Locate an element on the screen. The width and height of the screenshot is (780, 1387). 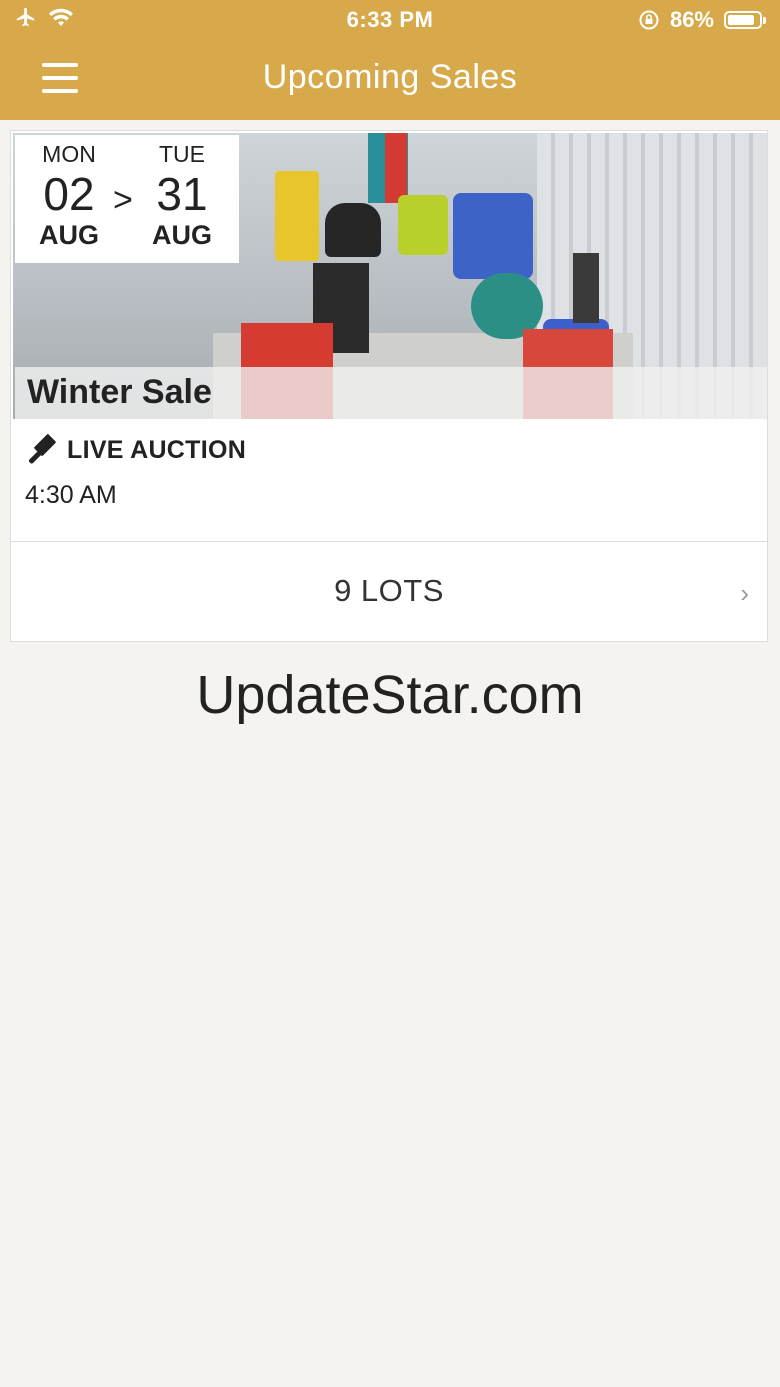
chevron-right-icon: › is located at coordinates (744, 593).